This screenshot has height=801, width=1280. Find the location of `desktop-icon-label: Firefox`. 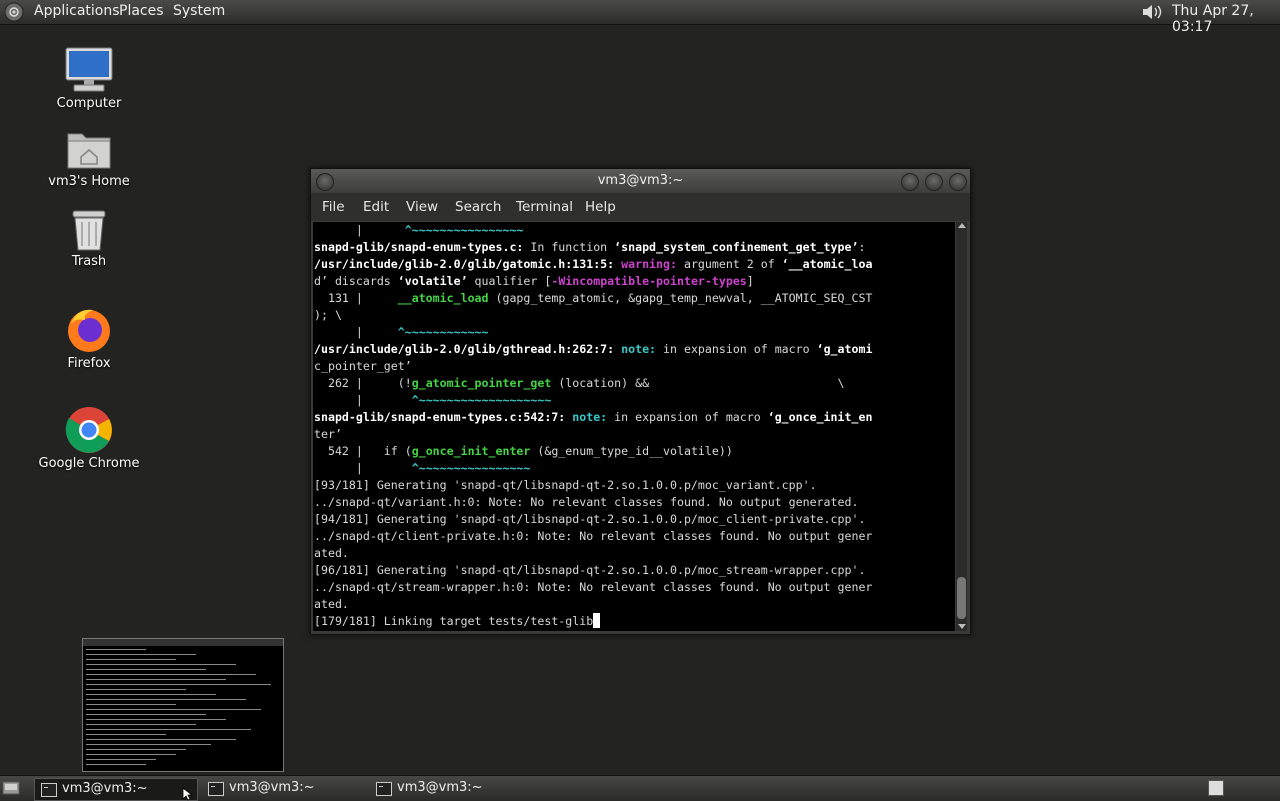

desktop-icon-label: Firefox is located at coordinates (89, 363).